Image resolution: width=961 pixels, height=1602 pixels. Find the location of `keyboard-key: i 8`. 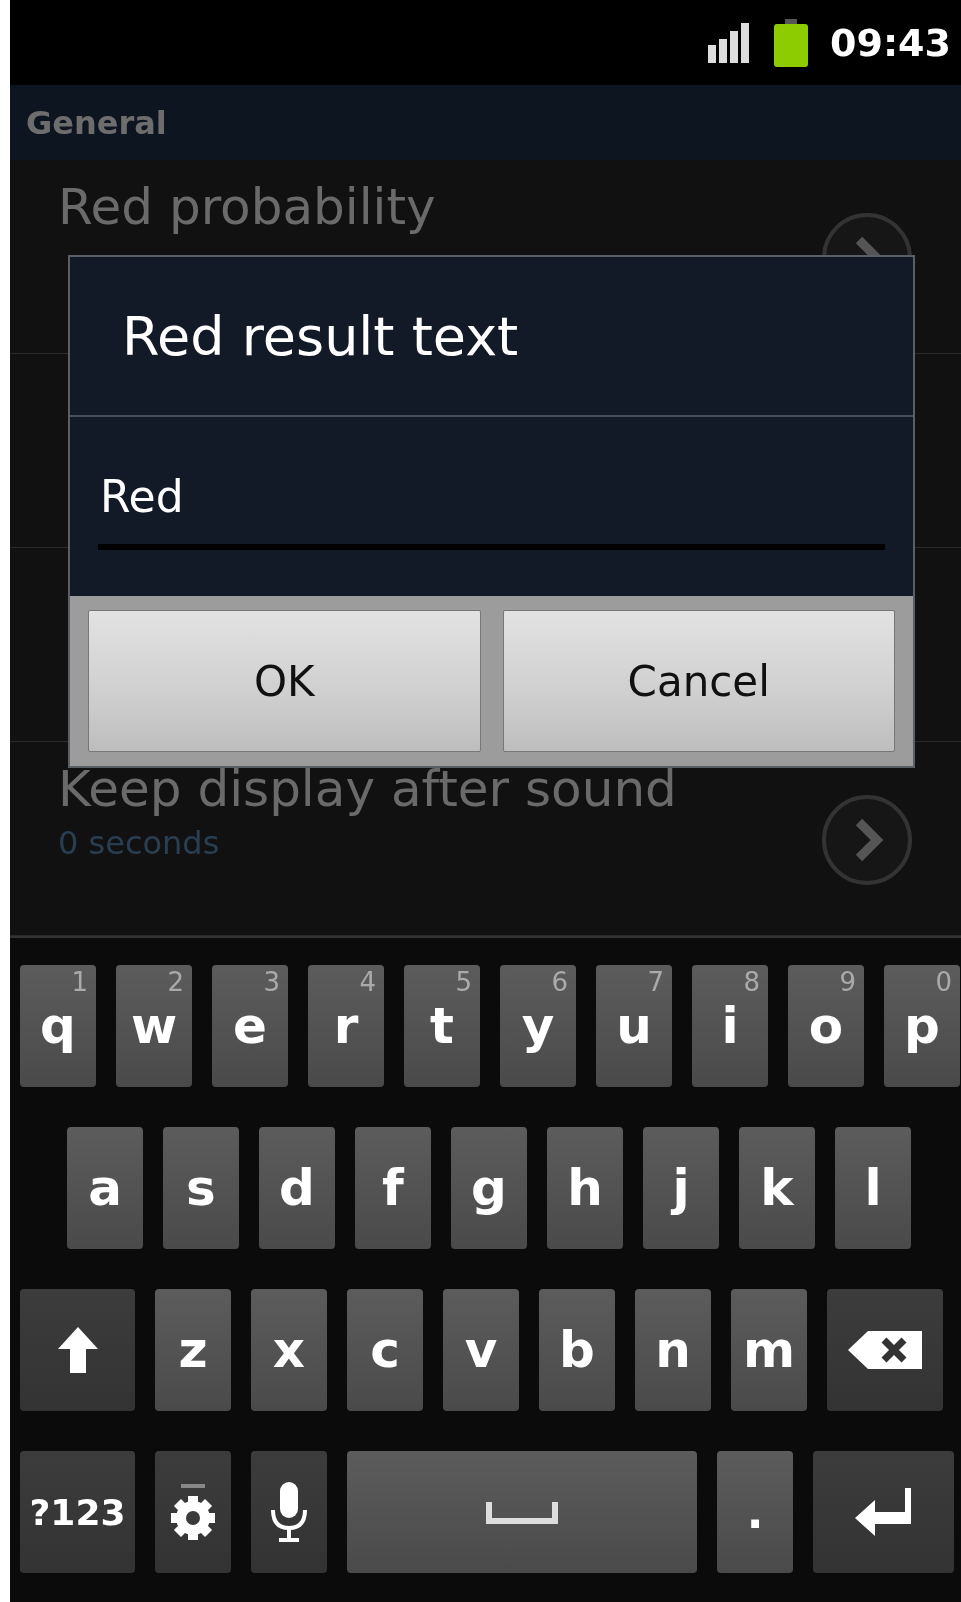

keyboard-key: i 8 is located at coordinates (730, 1026).